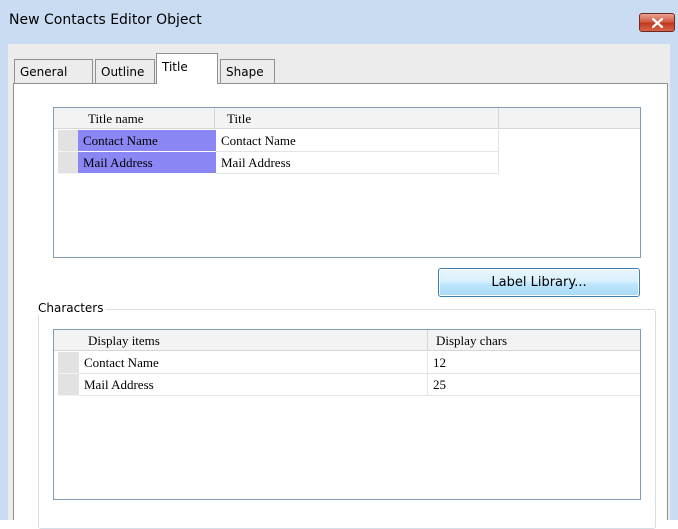 The image size is (678, 529). Describe the element at coordinates (187, 68) in the screenshot. I see `tab-title: Title` at that location.